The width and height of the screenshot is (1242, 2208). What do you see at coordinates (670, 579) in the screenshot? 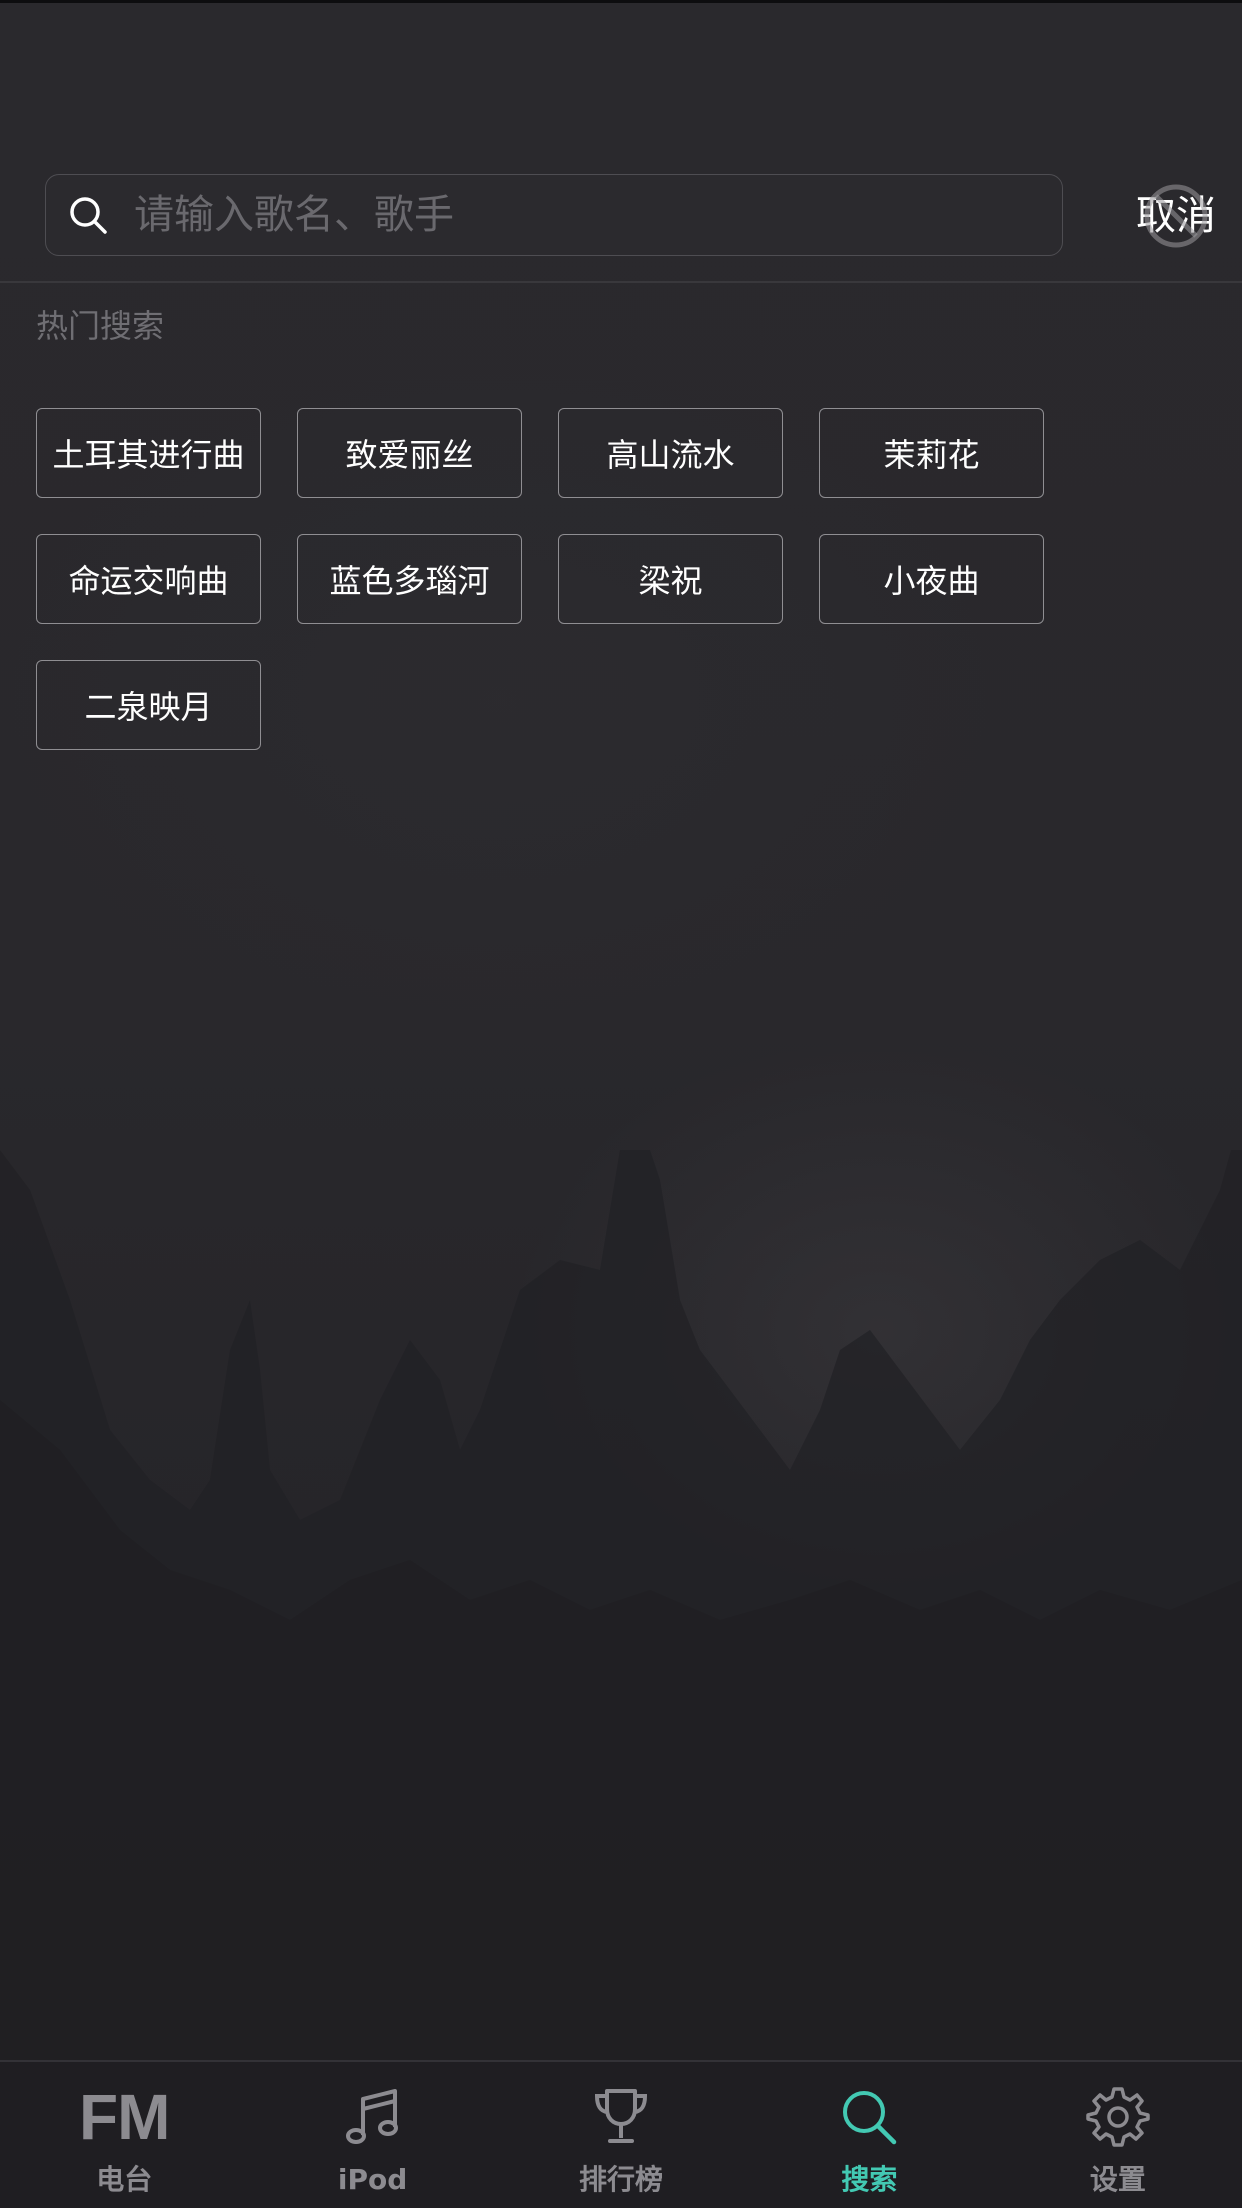
I see `hot-search-tag: 梁祝` at bounding box center [670, 579].